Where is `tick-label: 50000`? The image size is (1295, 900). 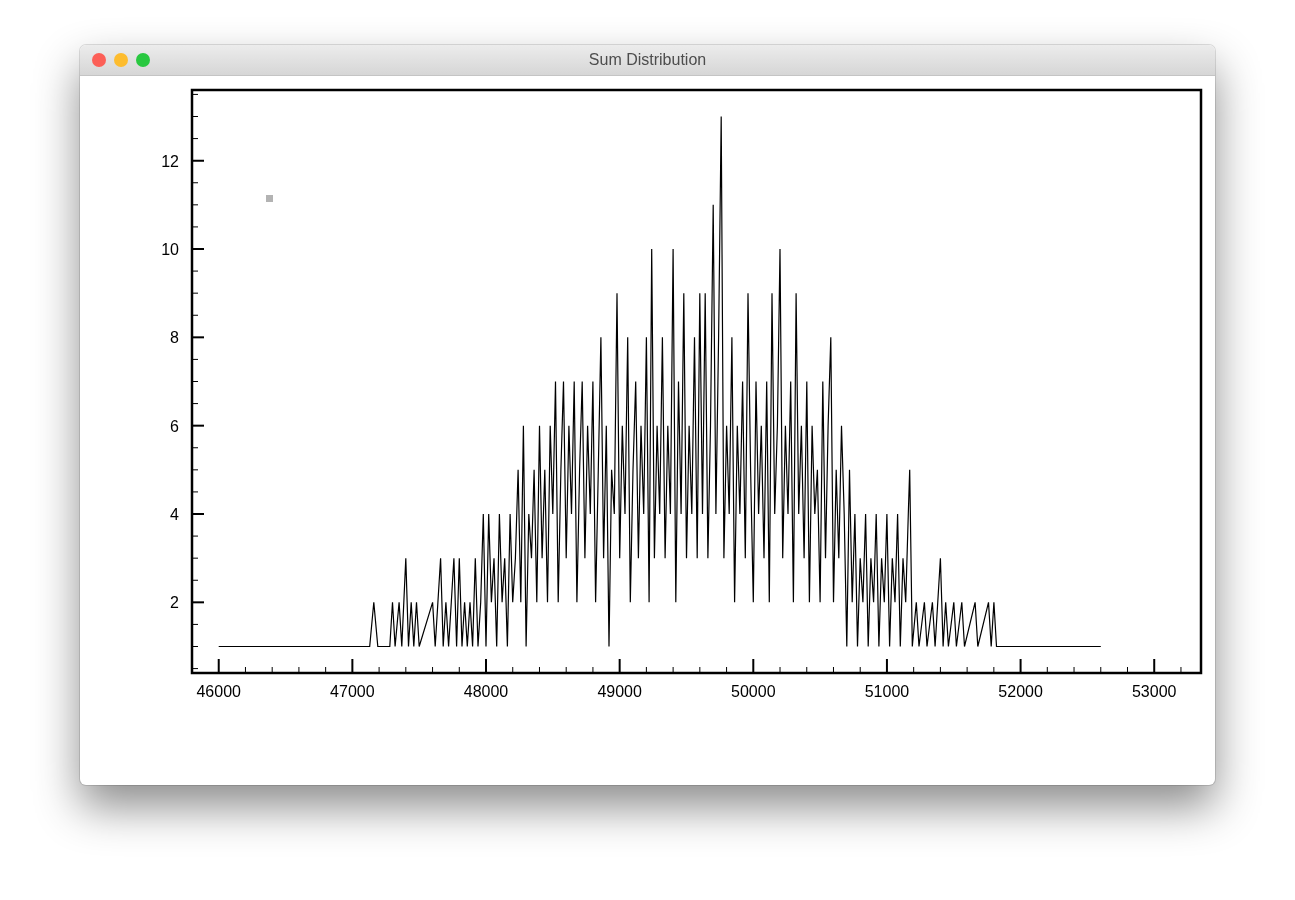
tick-label: 50000 is located at coordinates (753, 691).